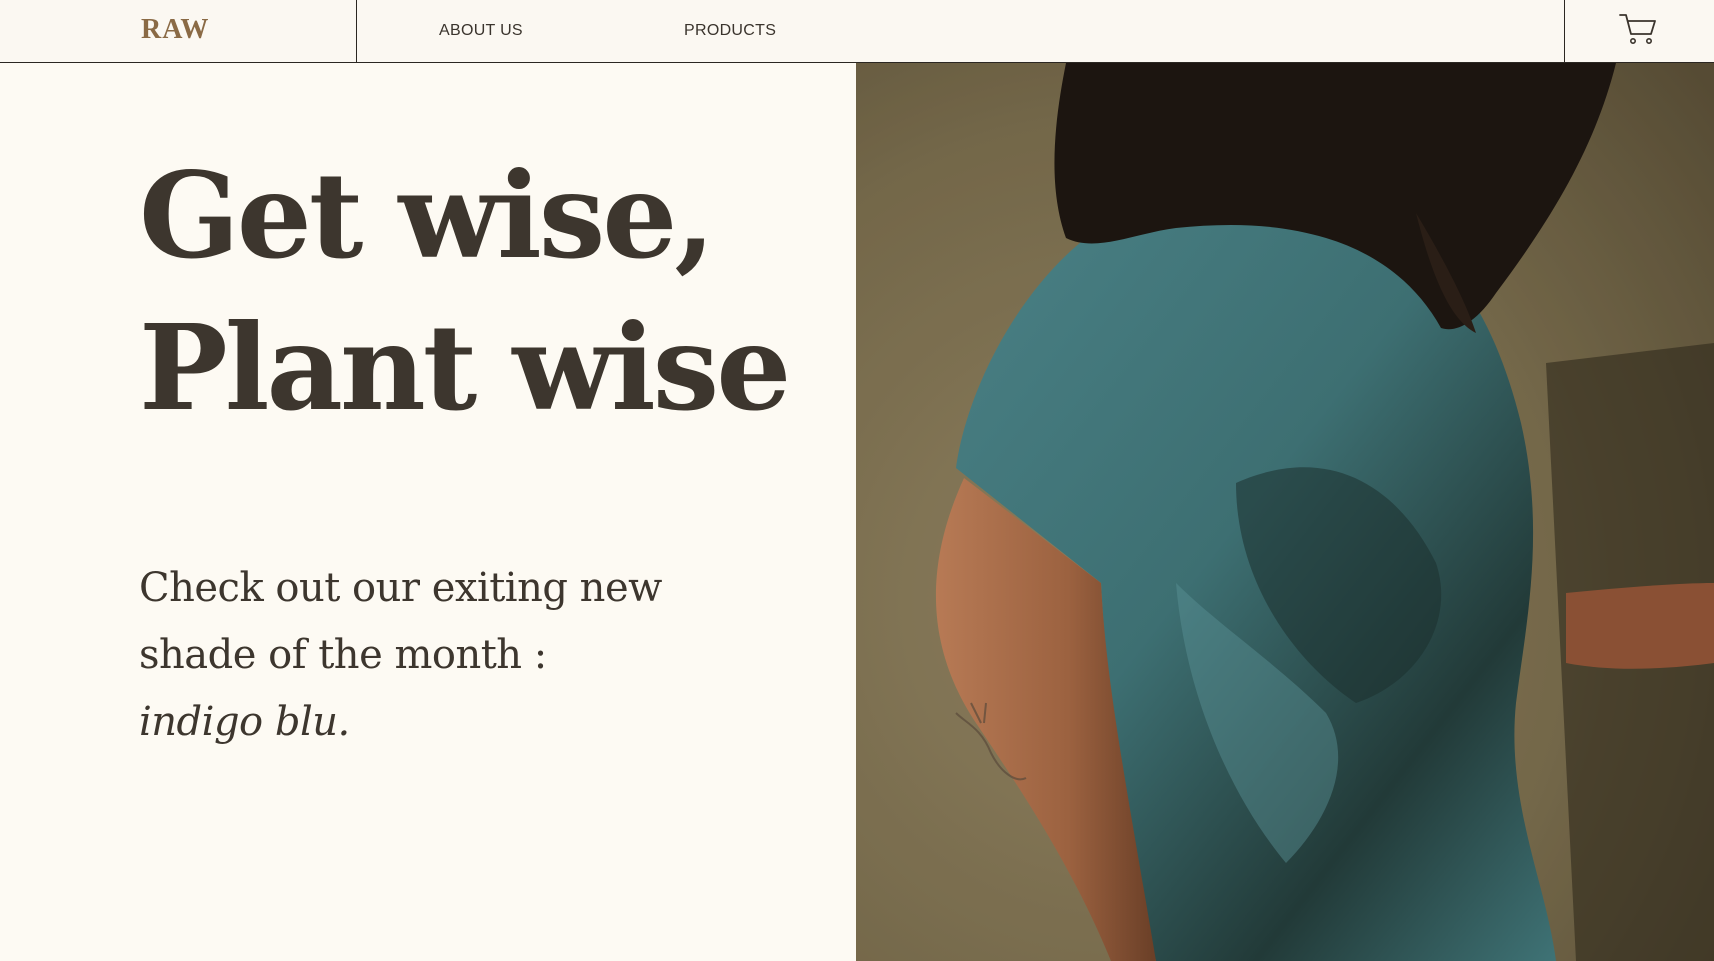 Image resolution: width=1714 pixels, height=961 pixels. What do you see at coordinates (400, 588) in the screenshot?
I see `subtext-line-1: Check out our exiting new` at bounding box center [400, 588].